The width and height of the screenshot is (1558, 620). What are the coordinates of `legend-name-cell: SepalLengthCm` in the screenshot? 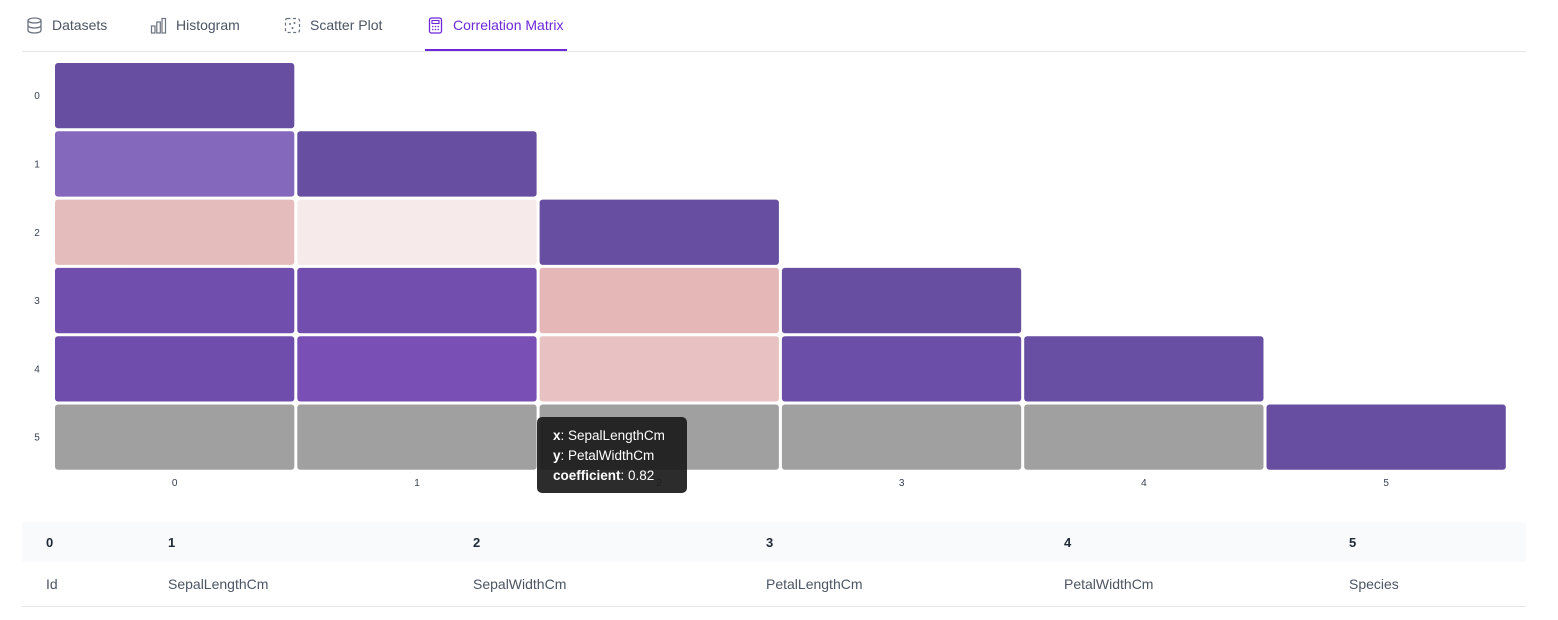 It's located at (320, 584).